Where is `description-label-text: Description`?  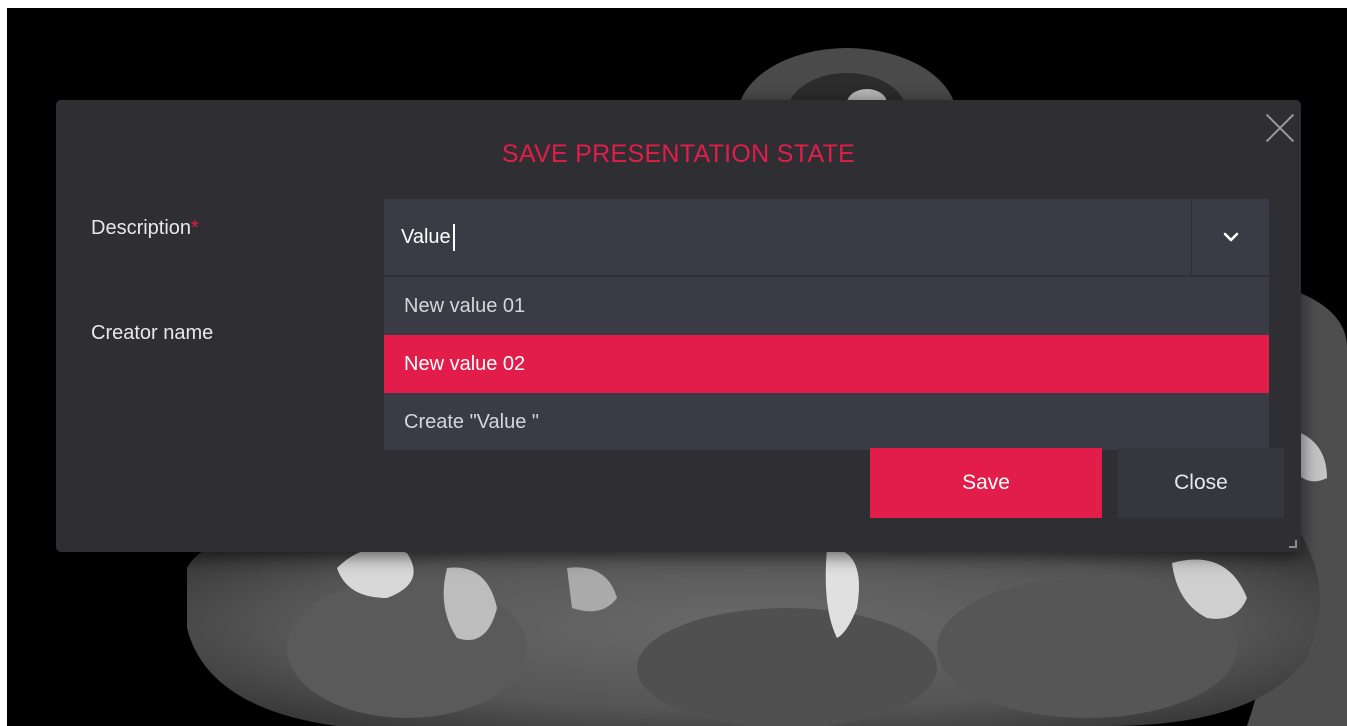 description-label-text: Description is located at coordinates (141, 228).